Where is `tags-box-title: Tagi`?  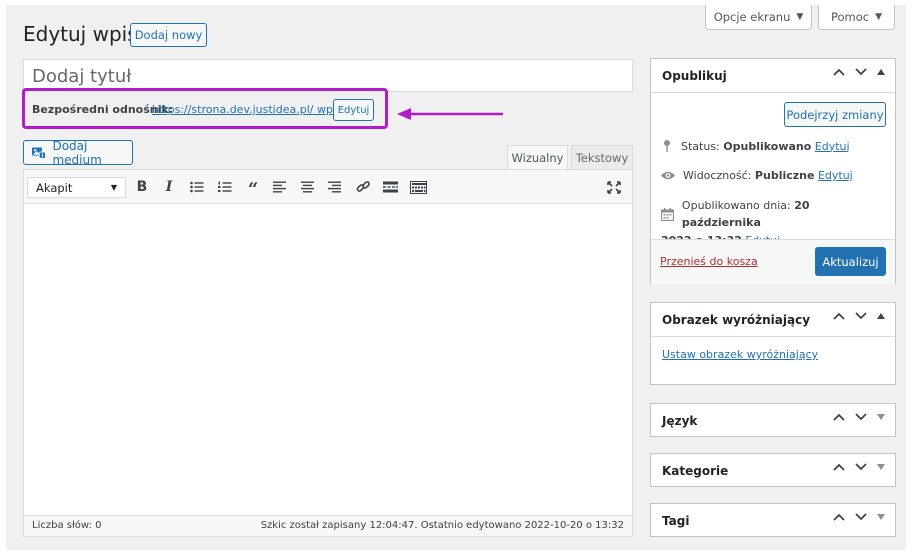 tags-box-title: Tagi is located at coordinates (676, 520).